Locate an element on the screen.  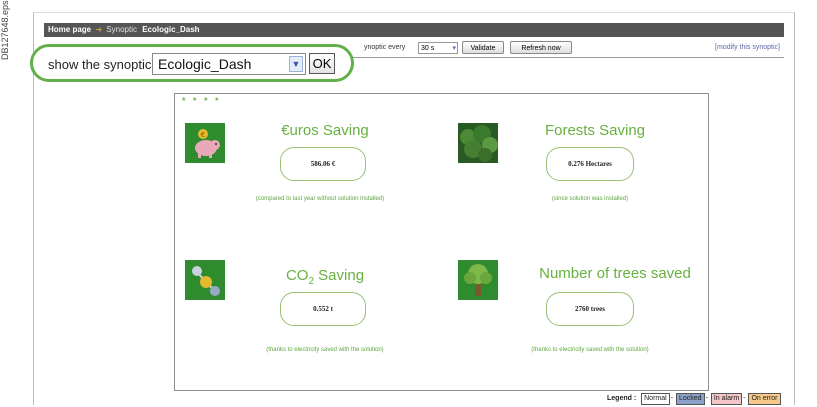
forests-saving-value: 0.276 Hectares is located at coordinates (590, 164).